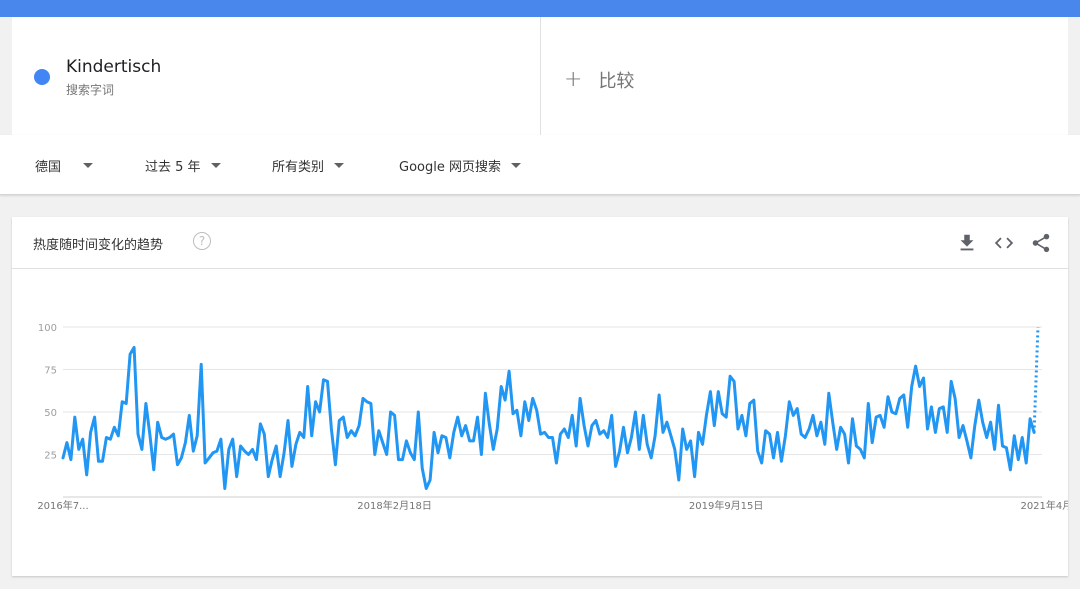 This screenshot has width=1080, height=589. I want to click on region-filter: 德国, so click(64, 165).